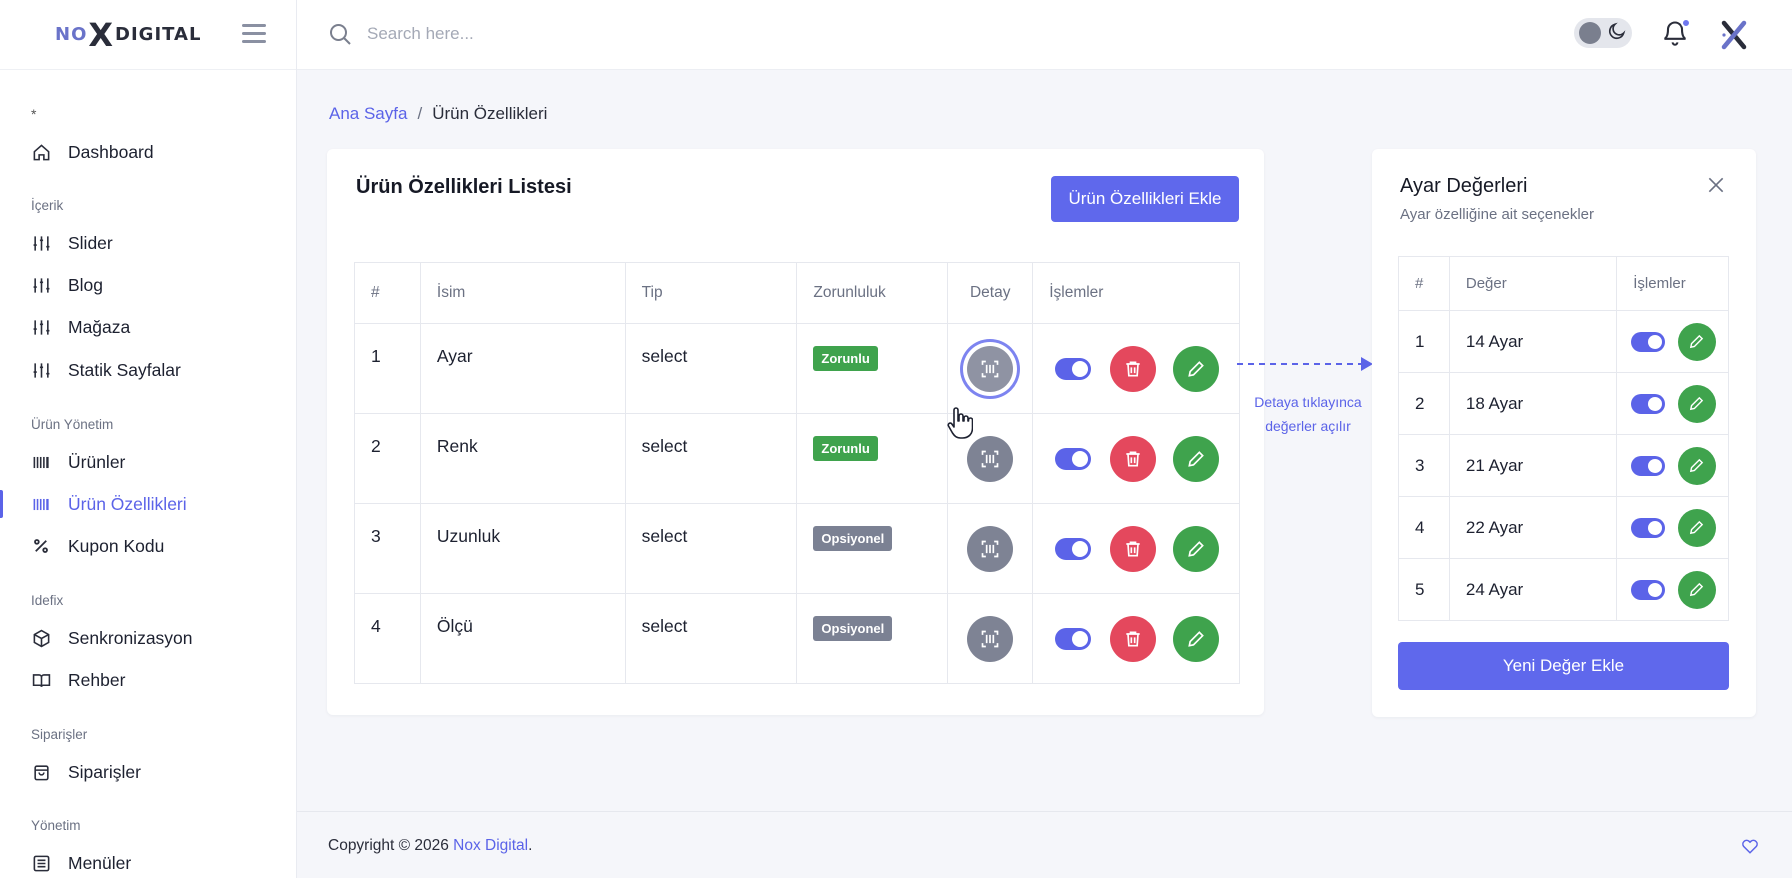 Image resolution: width=1792 pixels, height=878 pixels. Describe the element at coordinates (148, 772) in the screenshot. I see `sidebar-item-siparisler: Siparişler` at that location.